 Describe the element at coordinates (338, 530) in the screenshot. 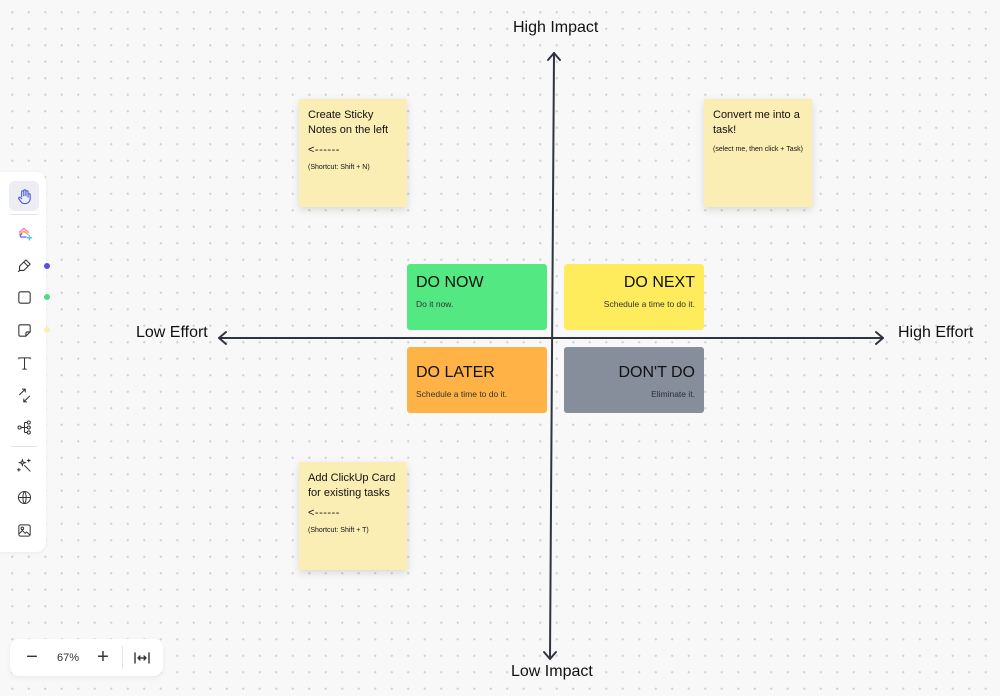

I see `sticky-hint: (Shortcut: Shift + T)` at that location.